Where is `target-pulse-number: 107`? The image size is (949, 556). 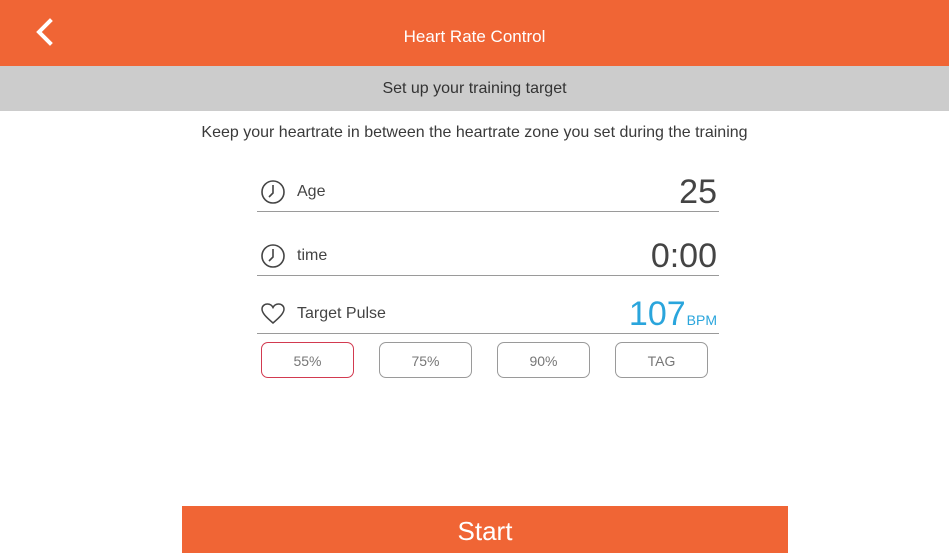
target-pulse-number: 107 is located at coordinates (657, 314).